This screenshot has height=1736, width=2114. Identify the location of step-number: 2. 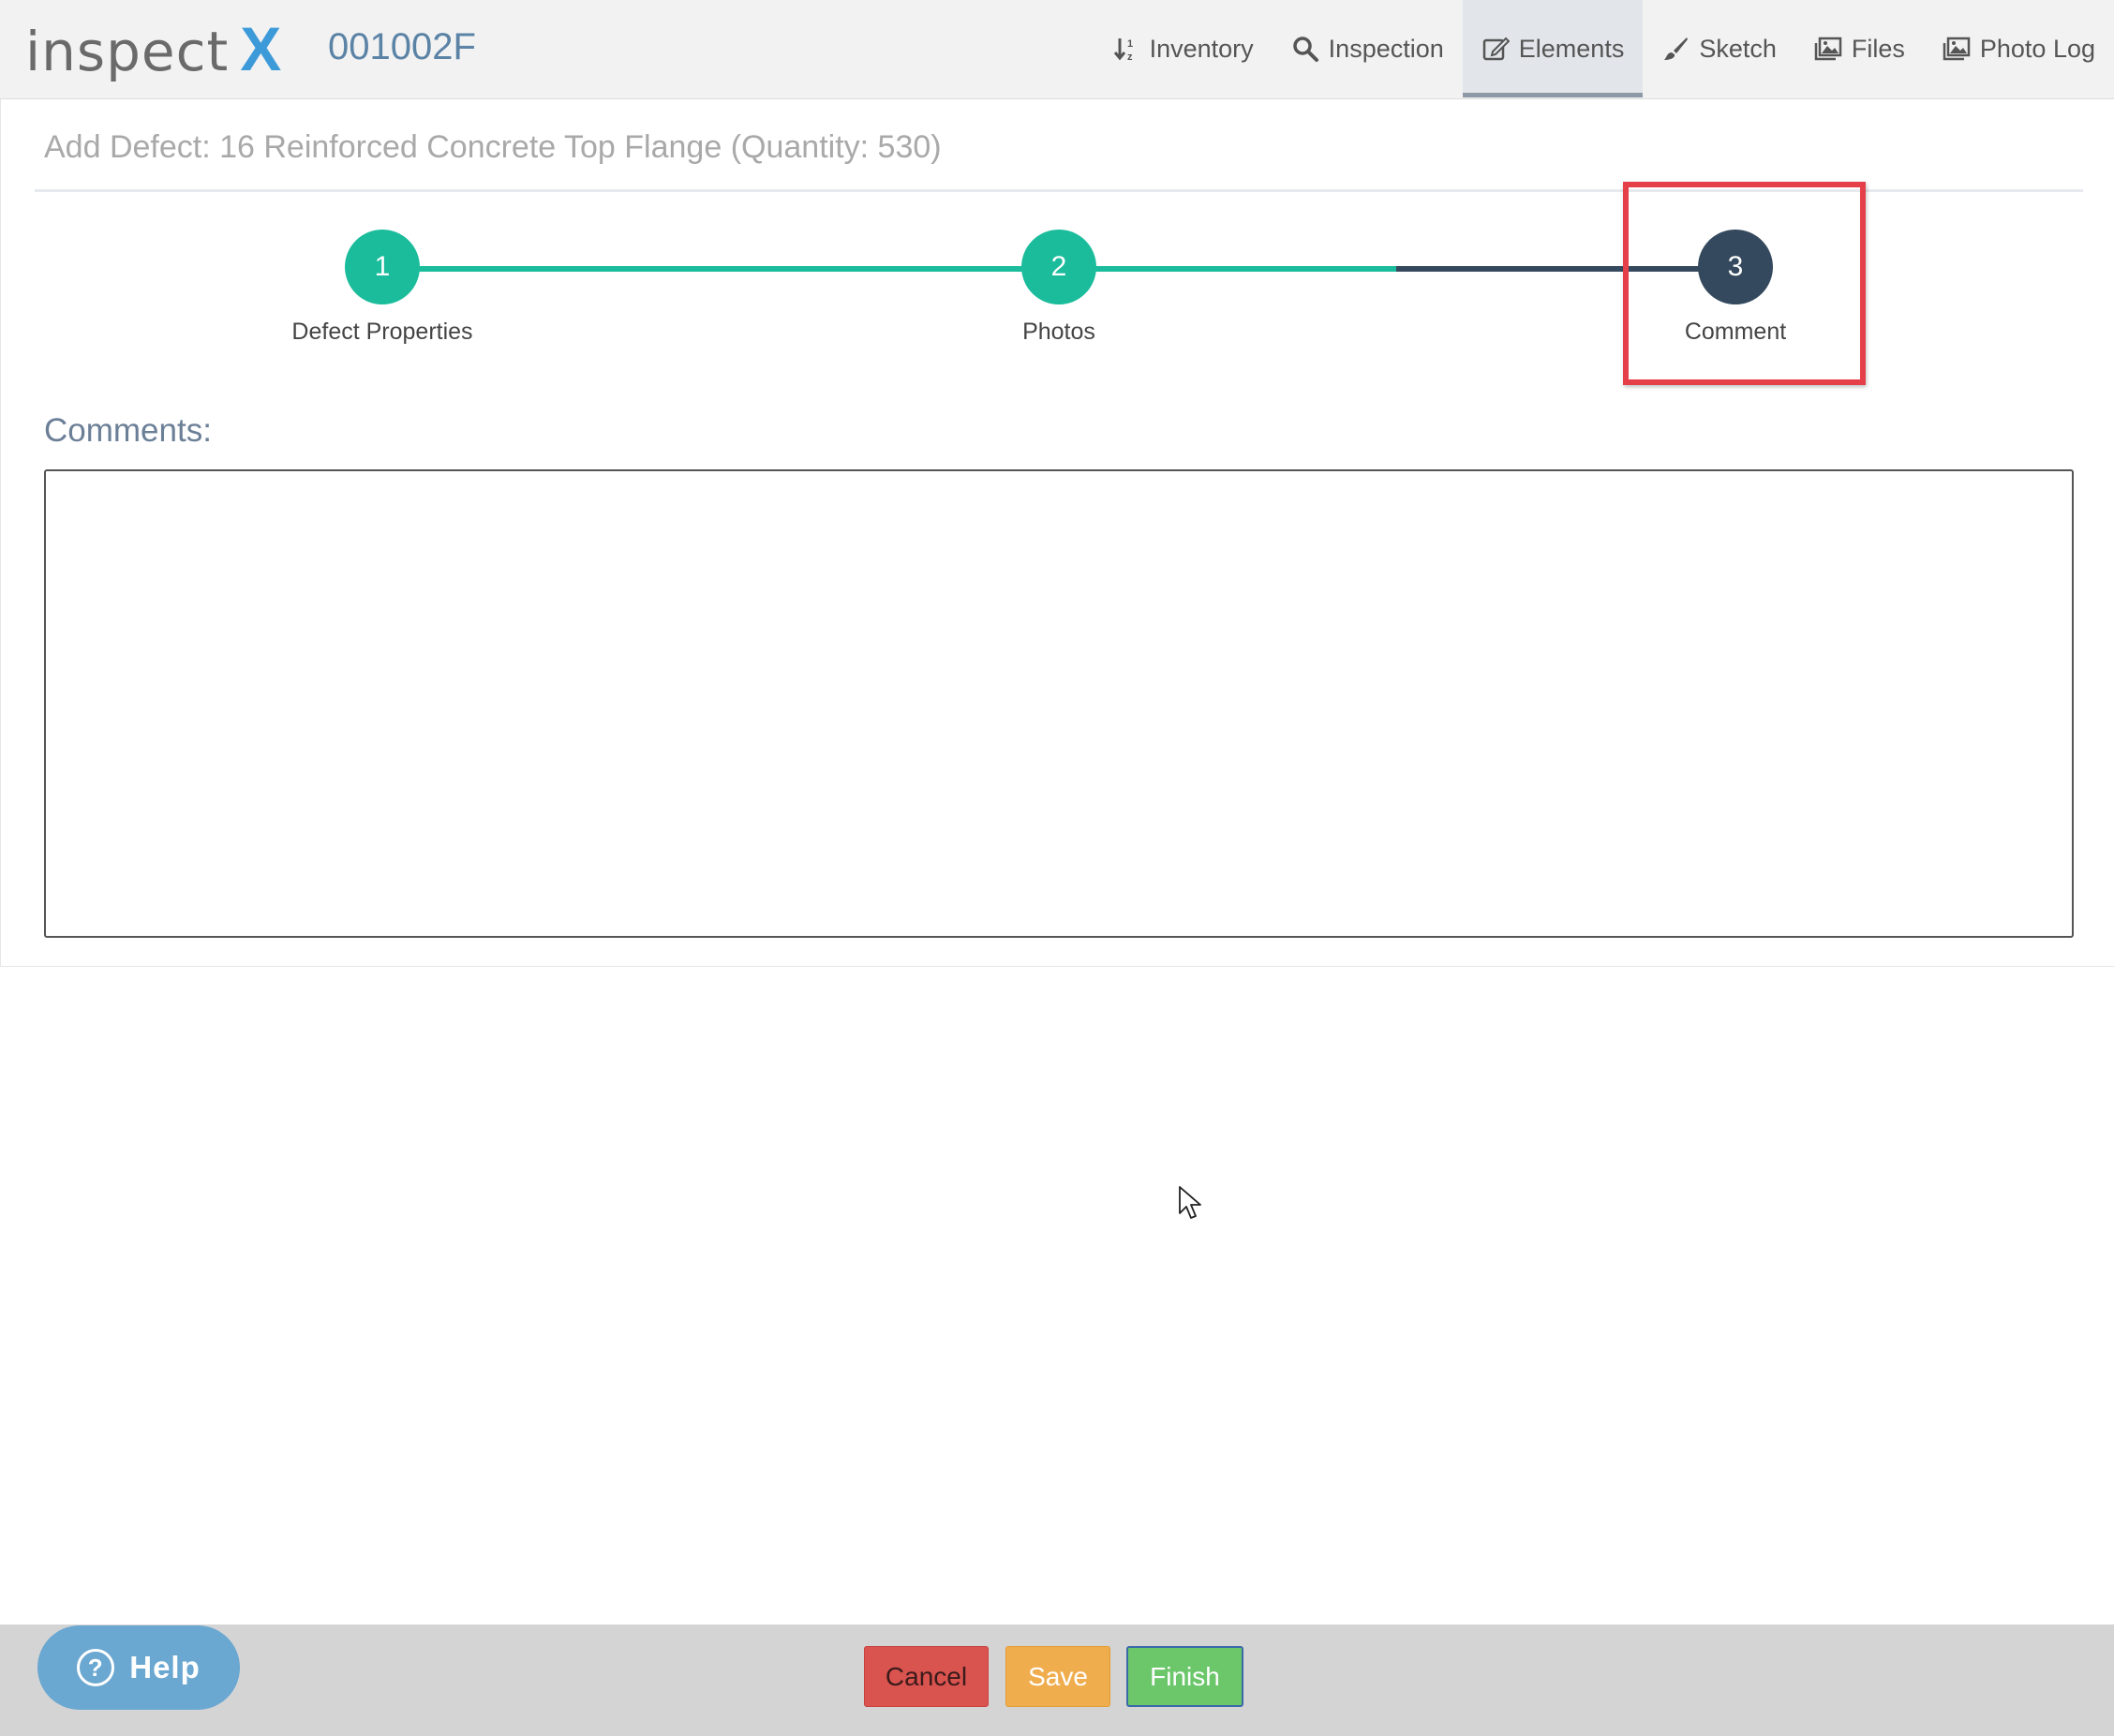
(1058, 266).